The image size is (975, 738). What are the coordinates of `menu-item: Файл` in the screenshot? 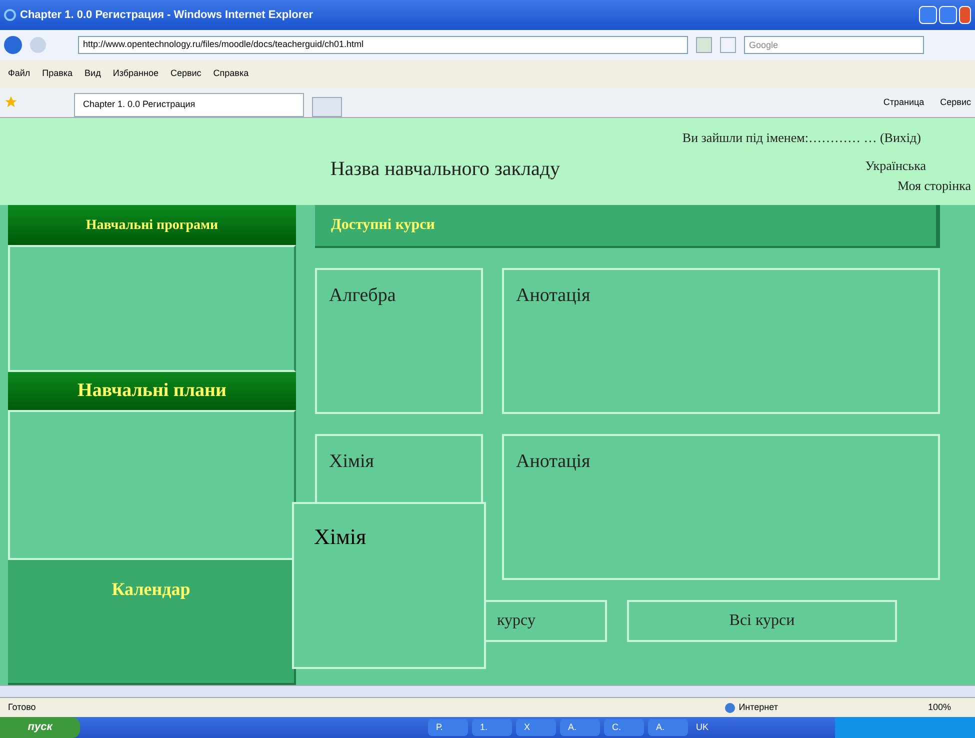 It's located at (19, 74).